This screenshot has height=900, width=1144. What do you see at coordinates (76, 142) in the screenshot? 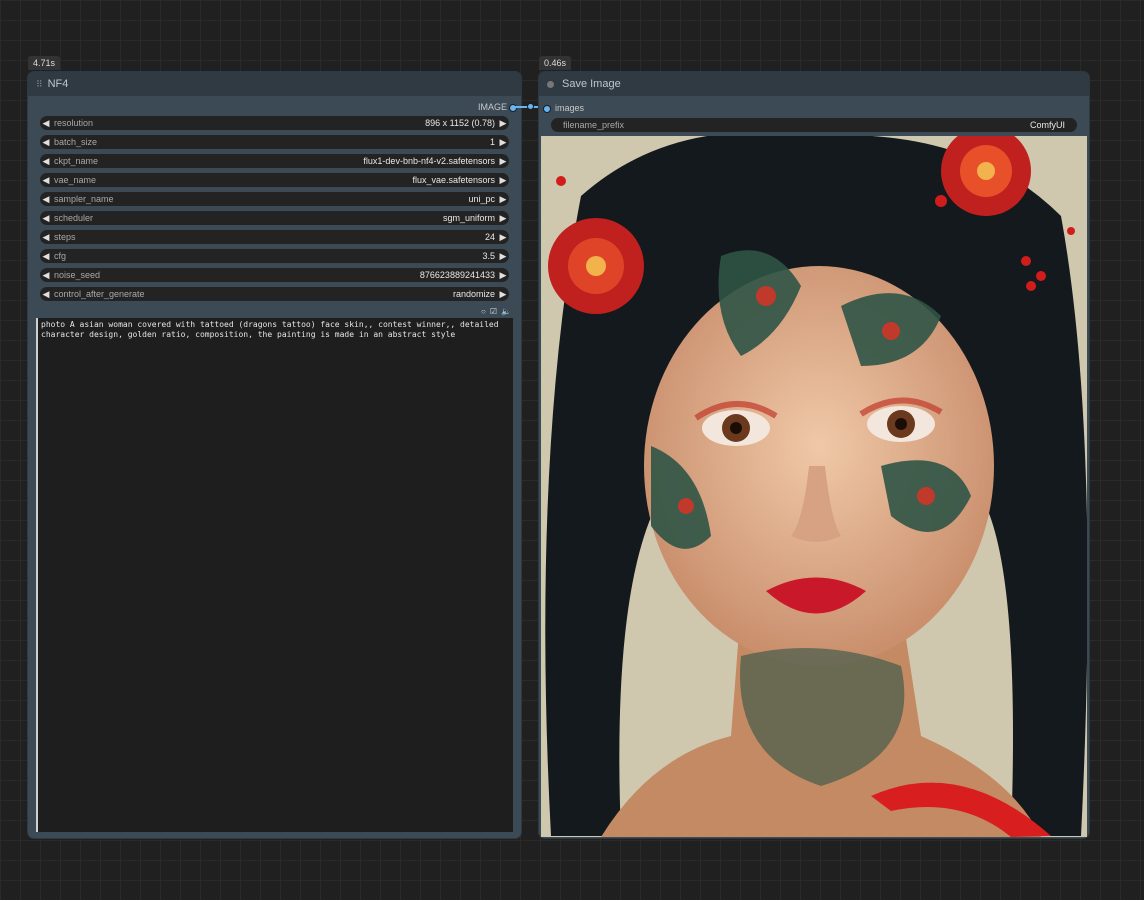
I see `widget-name: batch_size` at bounding box center [76, 142].